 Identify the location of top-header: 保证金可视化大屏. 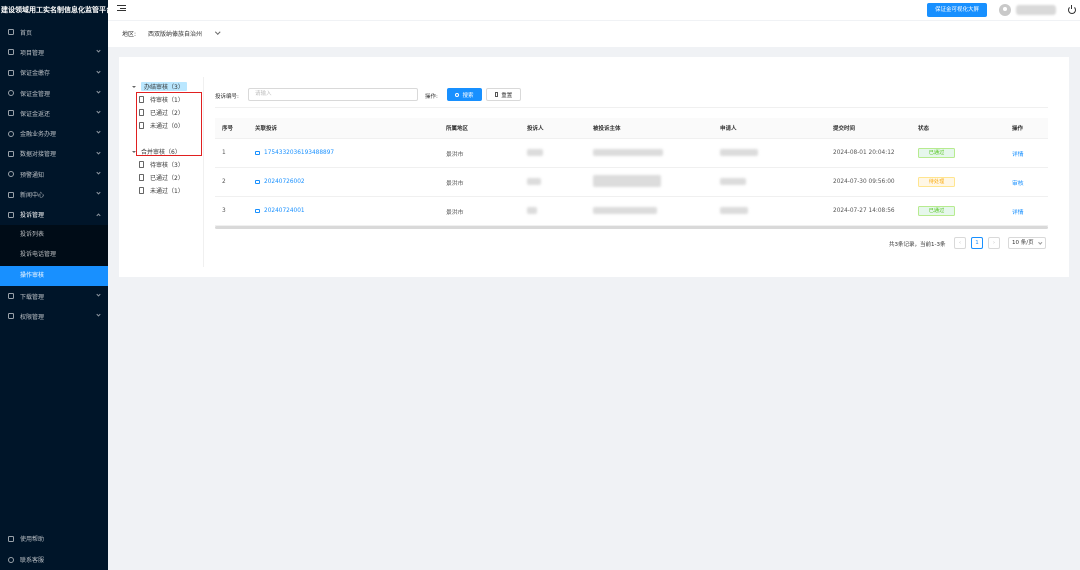
(594, 10).